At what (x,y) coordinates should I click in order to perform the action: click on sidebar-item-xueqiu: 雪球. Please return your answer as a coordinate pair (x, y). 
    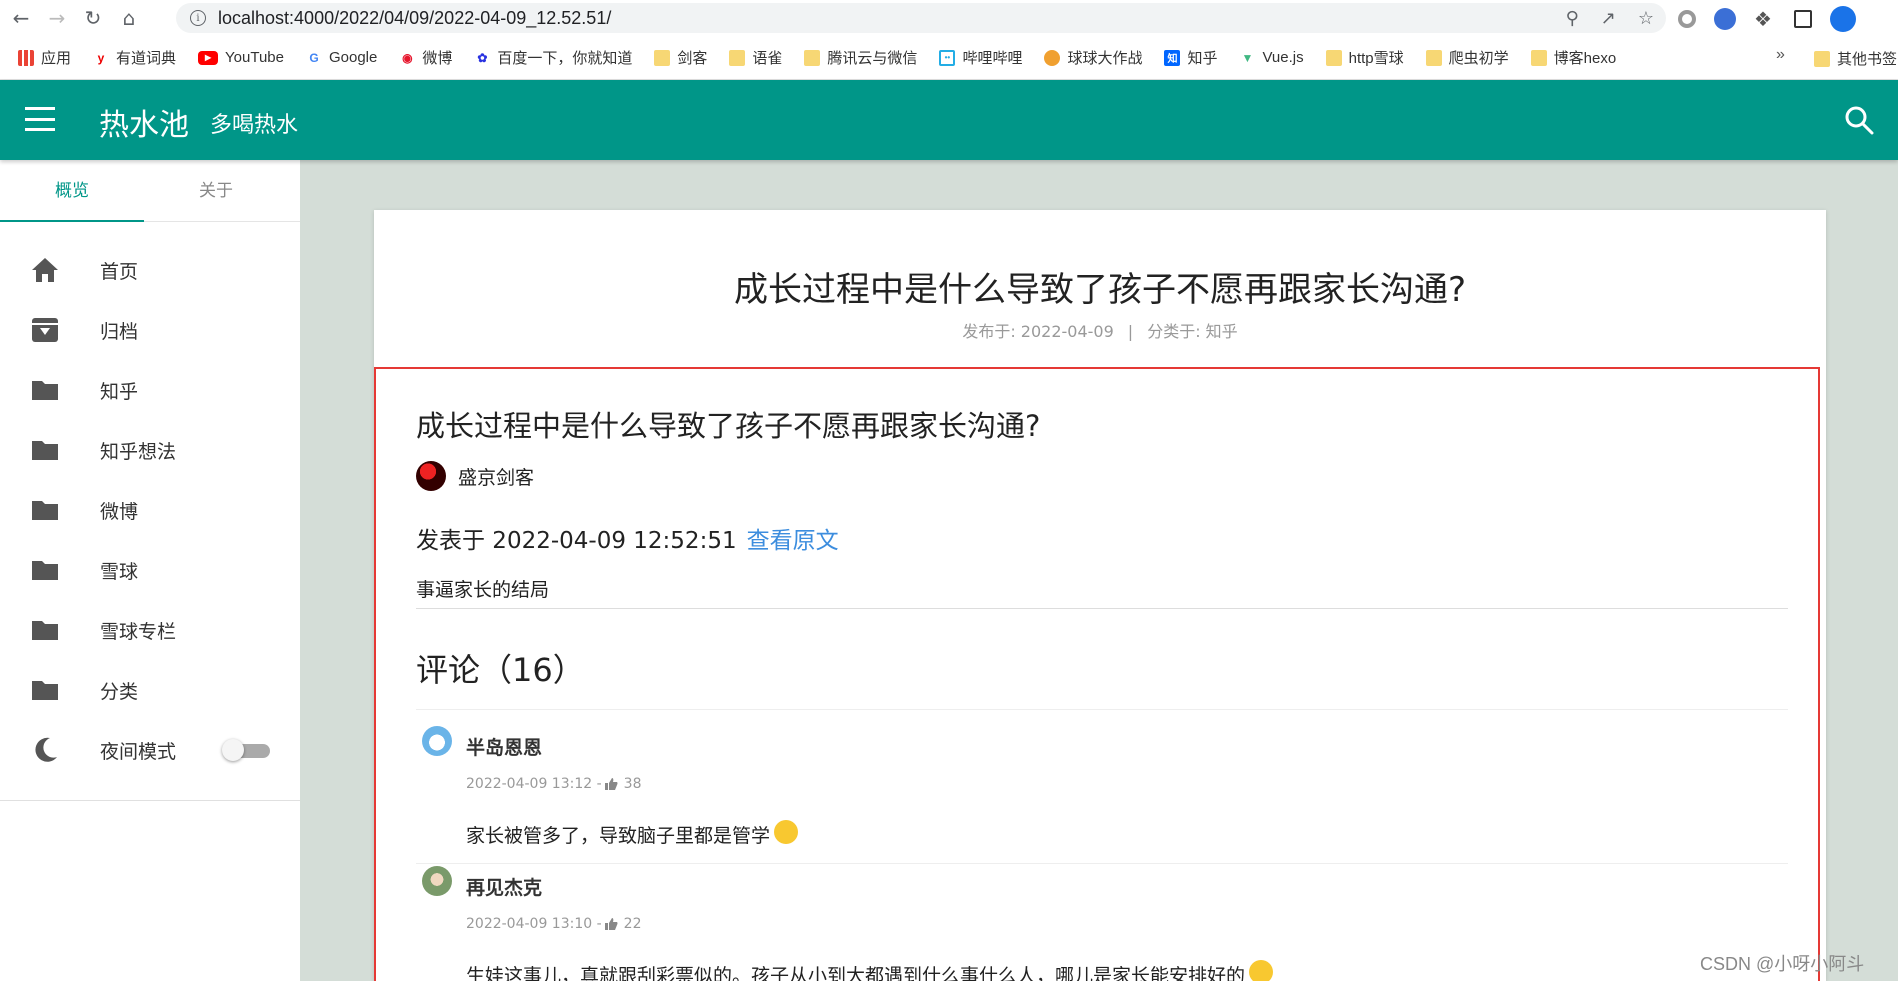
    Looking at the image, I should click on (150, 570).